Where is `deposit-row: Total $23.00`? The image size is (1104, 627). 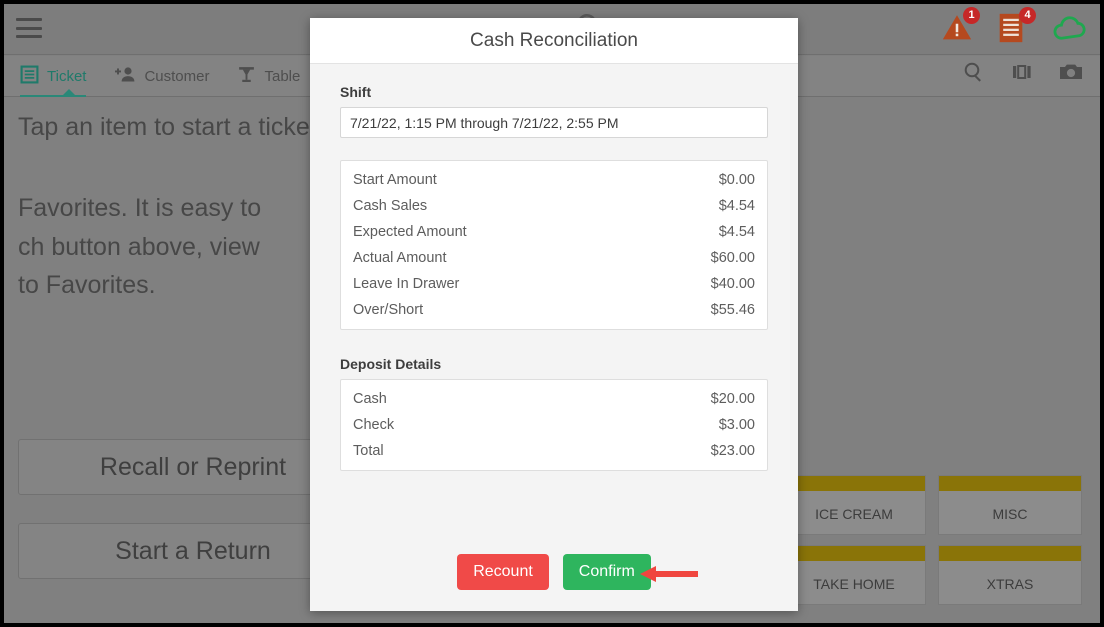
deposit-row: Total $23.00 is located at coordinates (554, 451).